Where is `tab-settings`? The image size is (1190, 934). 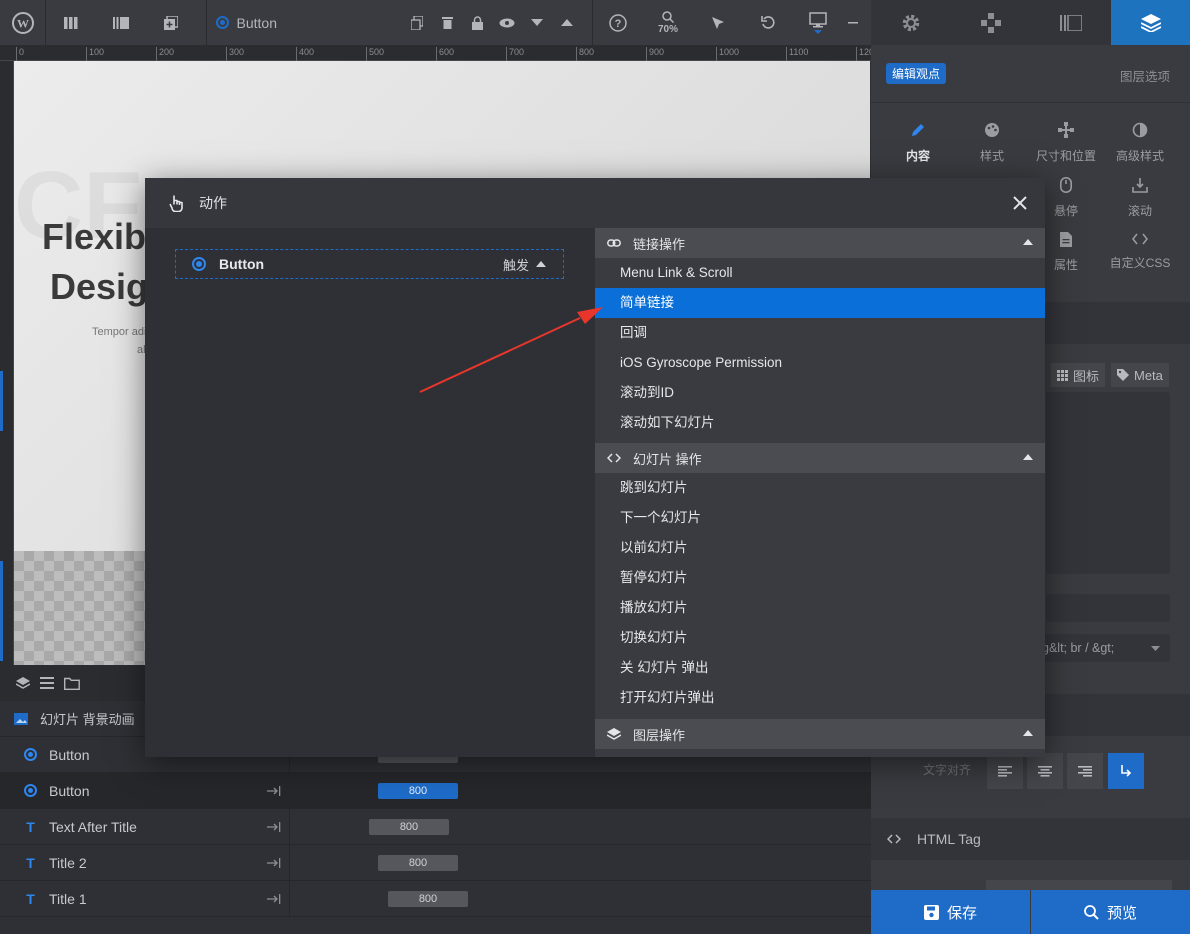 tab-settings is located at coordinates (911, 22).